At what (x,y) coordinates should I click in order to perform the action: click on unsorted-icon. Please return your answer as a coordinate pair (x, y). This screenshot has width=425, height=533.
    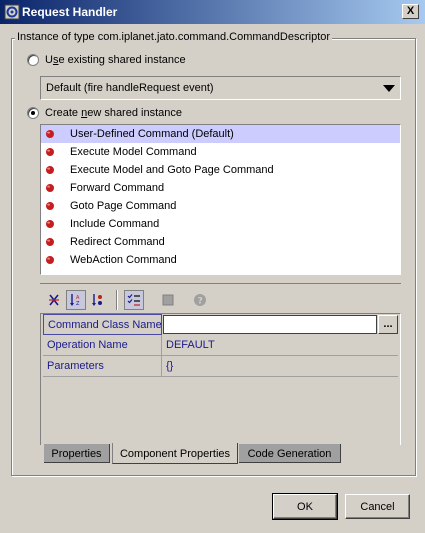
    Looking at the image, I should click on (54, 300).